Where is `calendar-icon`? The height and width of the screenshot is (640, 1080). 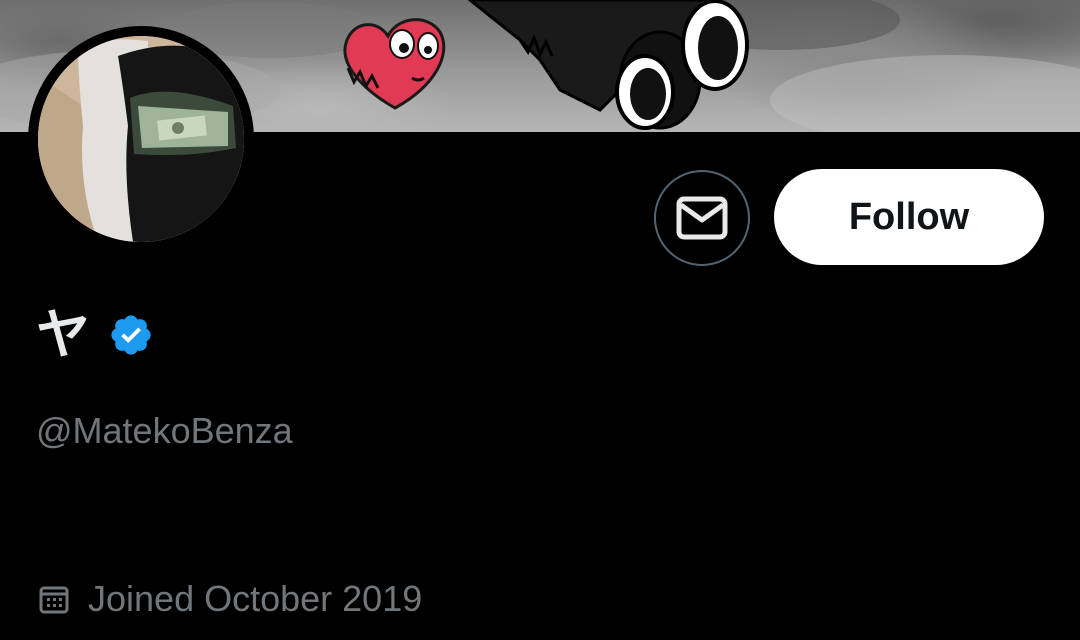 calendar-icon is located at coordinates (54, 600).